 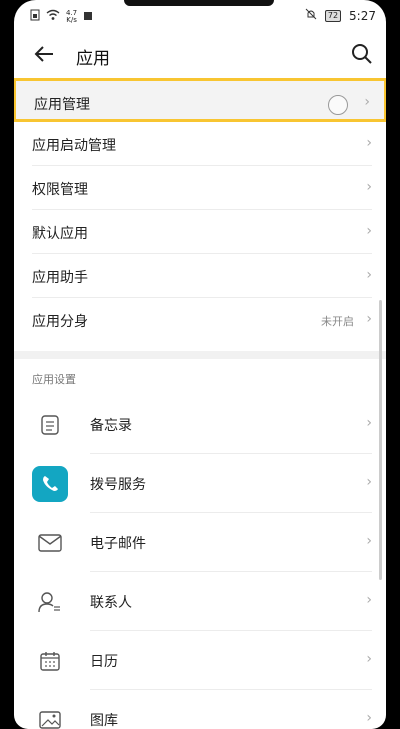 What do you see at coordinates (50, 484) in the screenshot?
I see `phone-icon` at bounding box center [50, 484].